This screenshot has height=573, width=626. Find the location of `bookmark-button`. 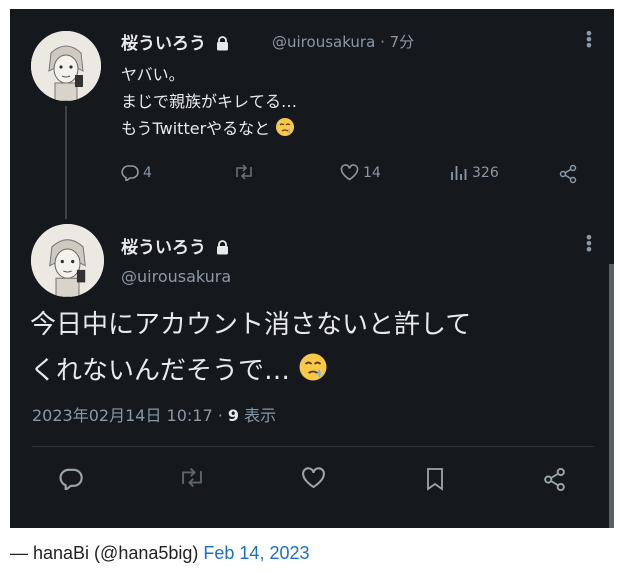

bookmark-button is located at coordinates (435, 479).